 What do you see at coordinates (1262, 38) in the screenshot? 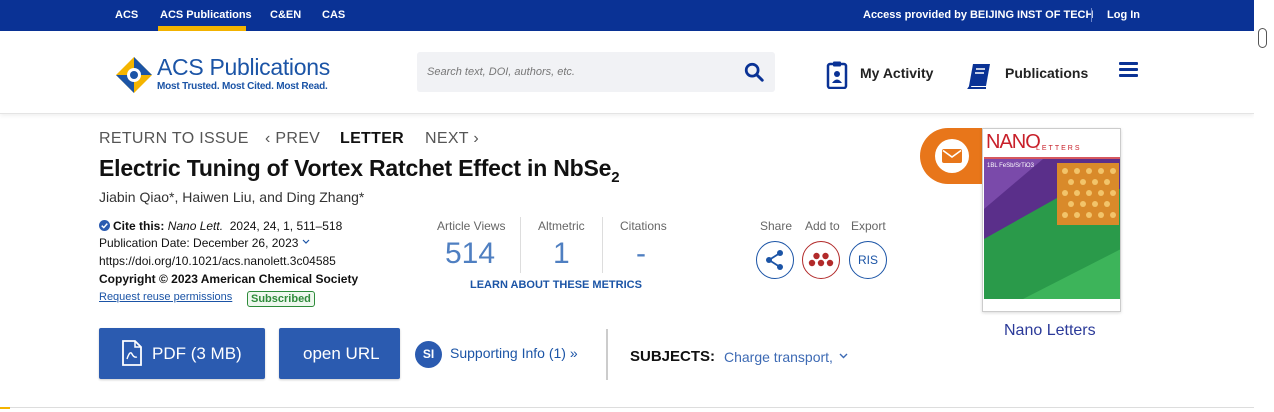
I see `scrollbar-thumb` at bounding box center [1262, 38].